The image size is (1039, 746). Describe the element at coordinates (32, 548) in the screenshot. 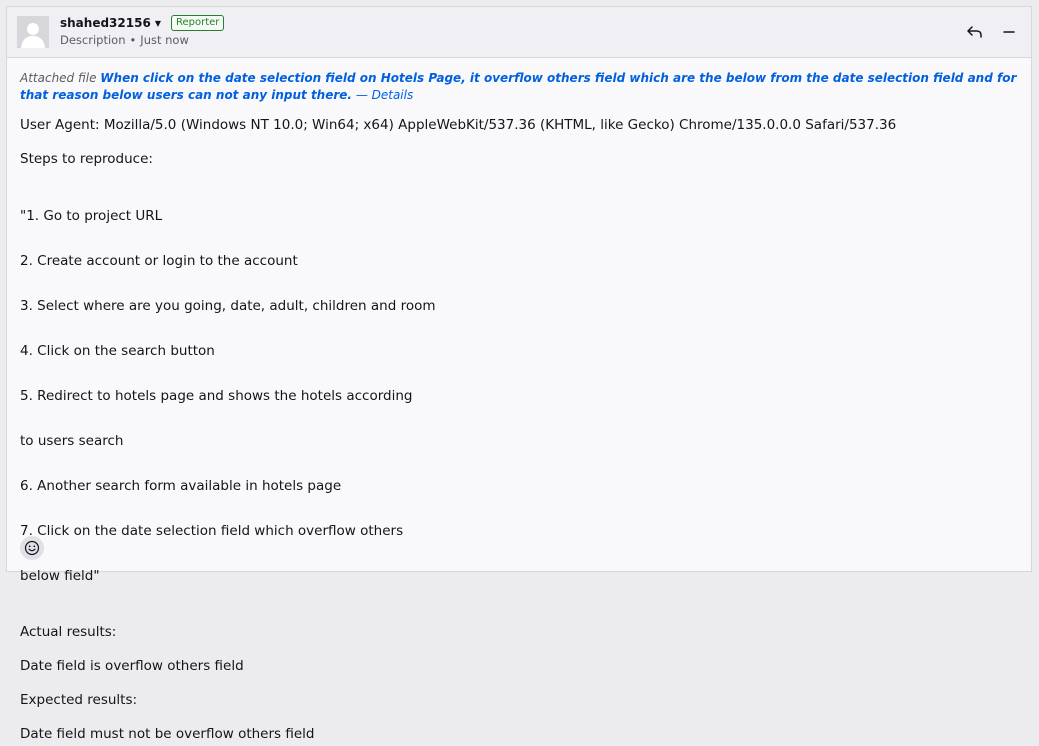

I see `smiley-icon` at that location.